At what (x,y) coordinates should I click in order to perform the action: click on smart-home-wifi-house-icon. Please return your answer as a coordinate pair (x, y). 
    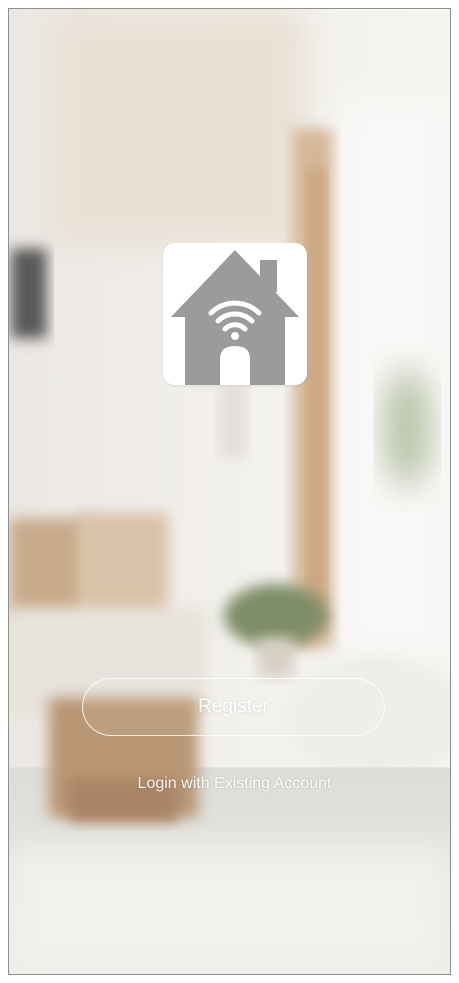
    Looking at the image, I should click on (235, 317).